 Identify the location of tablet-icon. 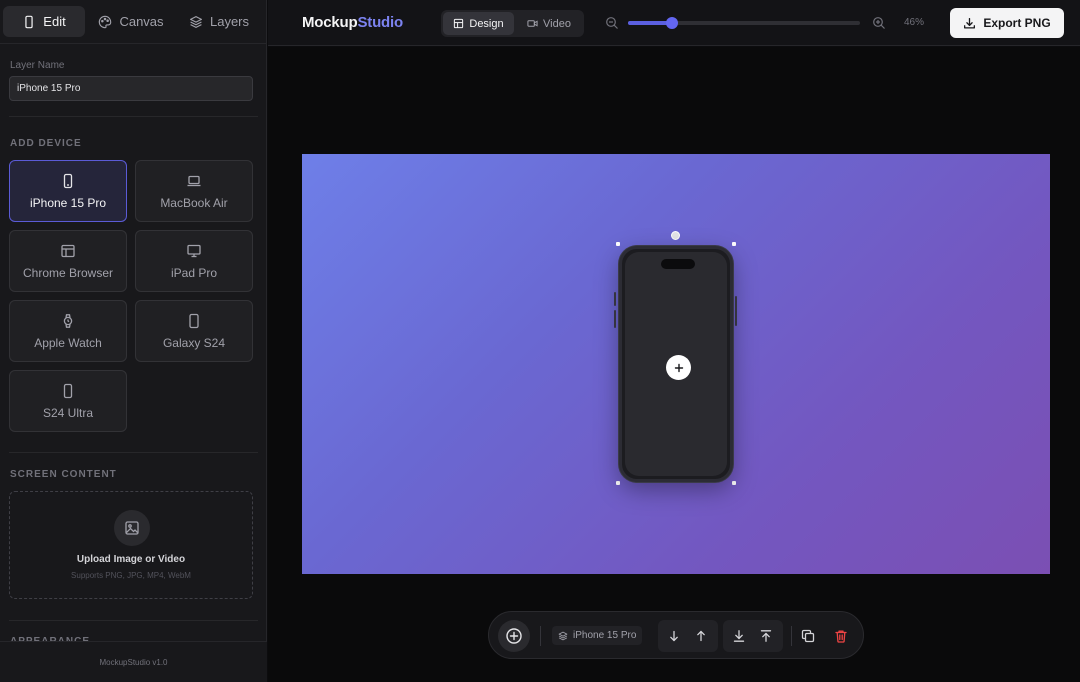
(194, 320).